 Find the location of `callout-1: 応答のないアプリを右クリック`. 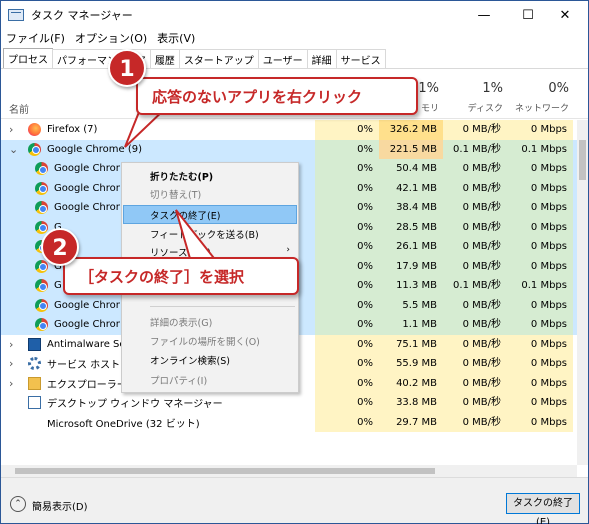

callout-1: 応答のないアプリを右クリック is located at coordinates (277, 96).